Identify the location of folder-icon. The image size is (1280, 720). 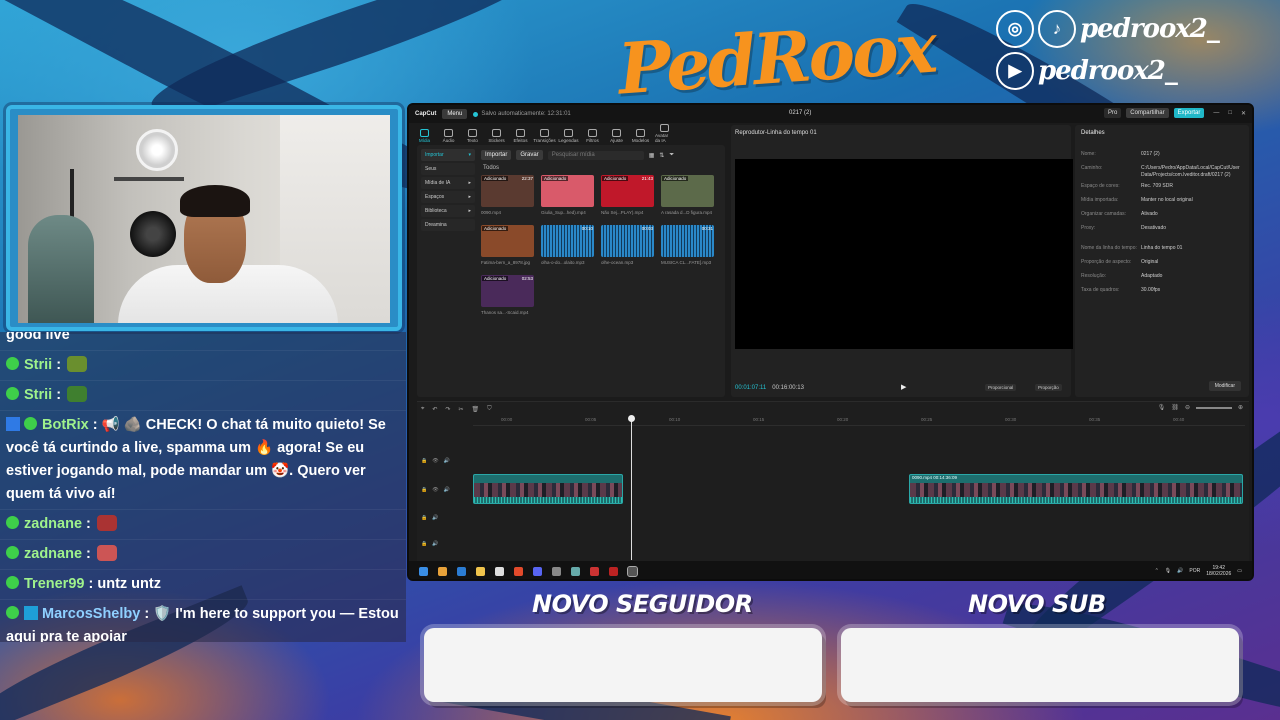
(480, 571).